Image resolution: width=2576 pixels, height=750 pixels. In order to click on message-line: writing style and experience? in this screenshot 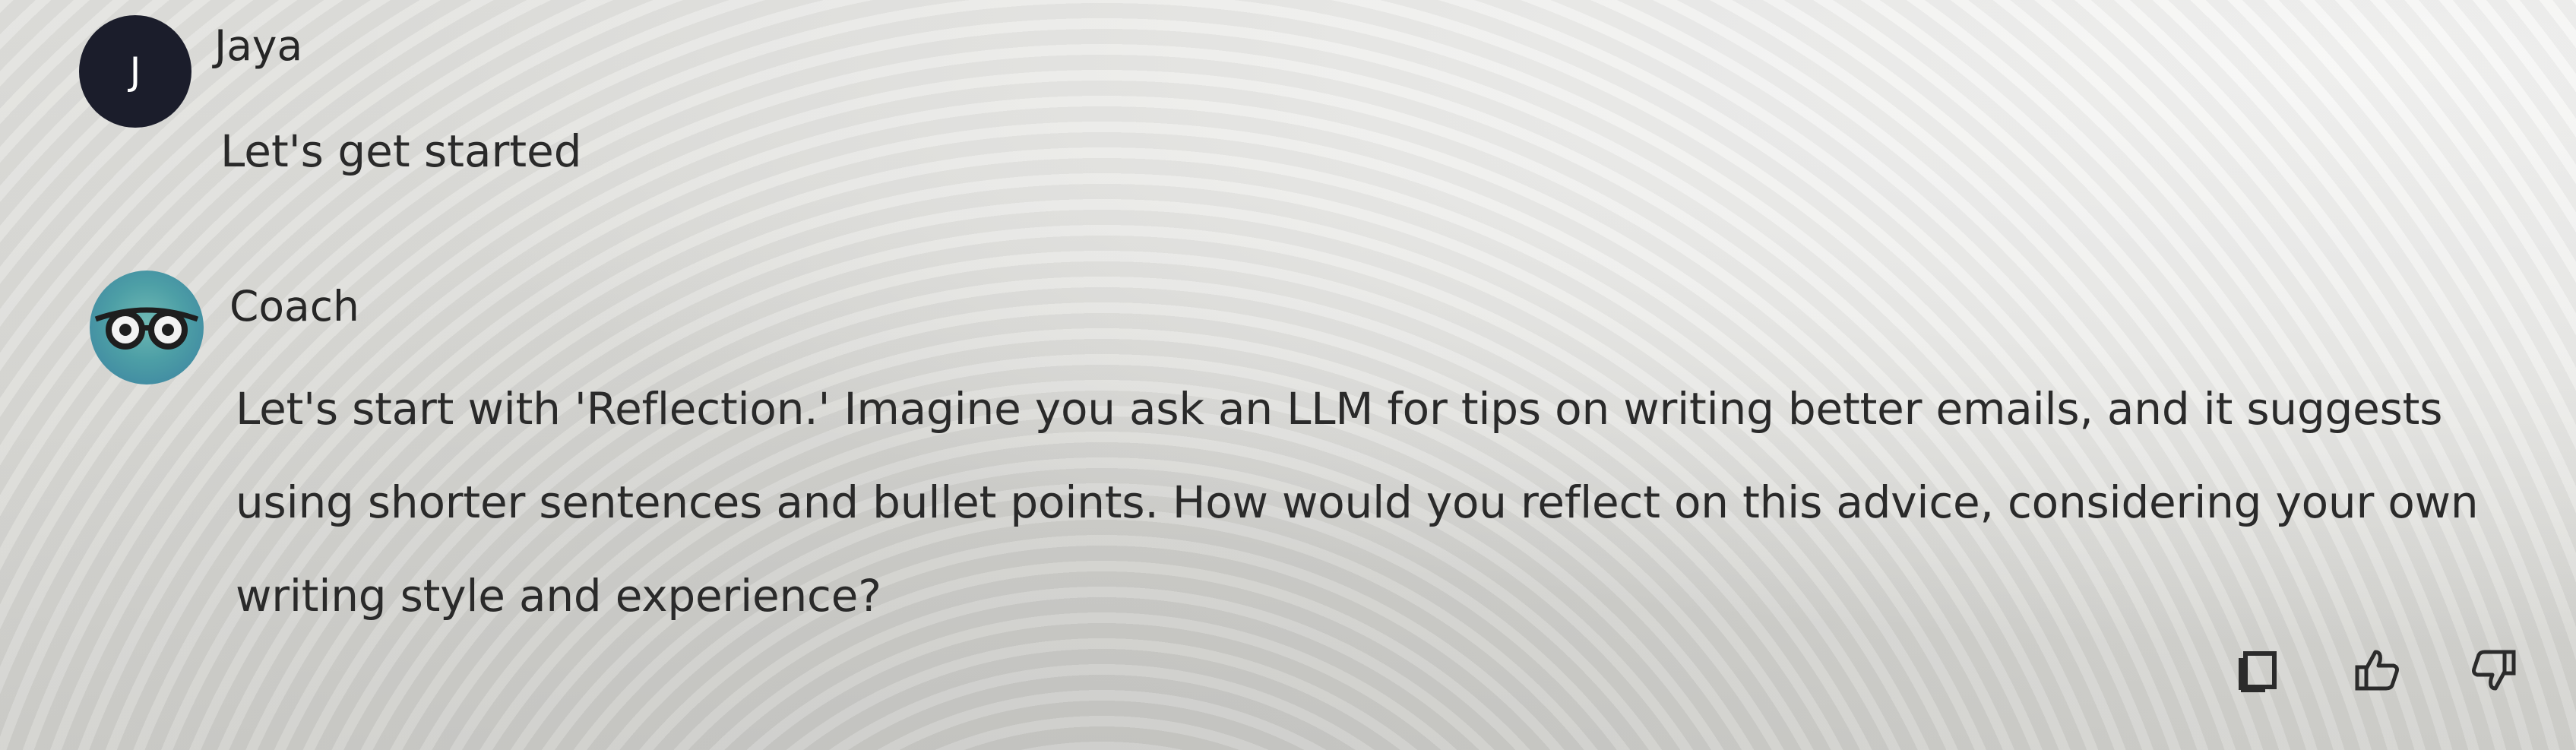, I will do `click(558, 596)`.